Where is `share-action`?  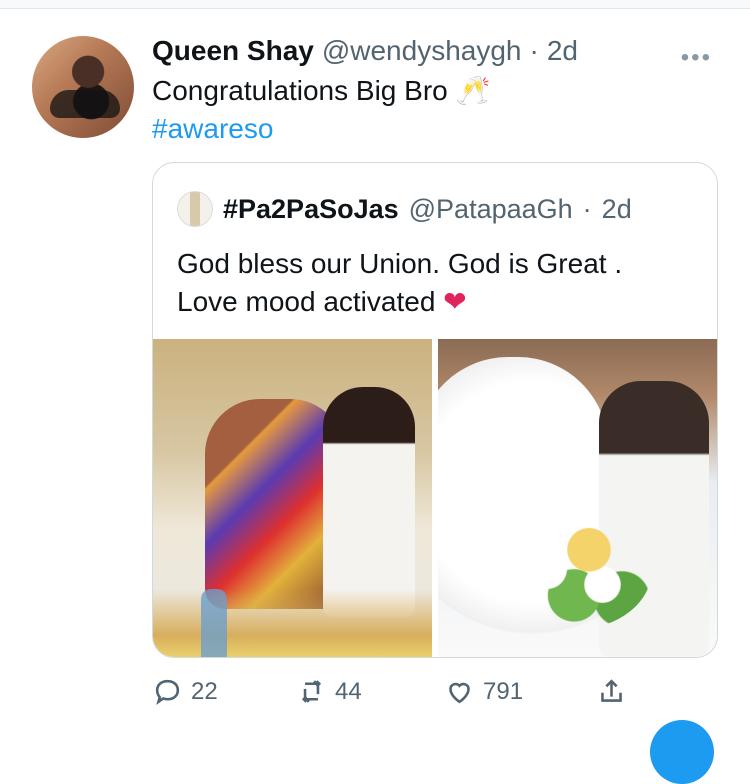
share-action is located at coordinates (611, 691).